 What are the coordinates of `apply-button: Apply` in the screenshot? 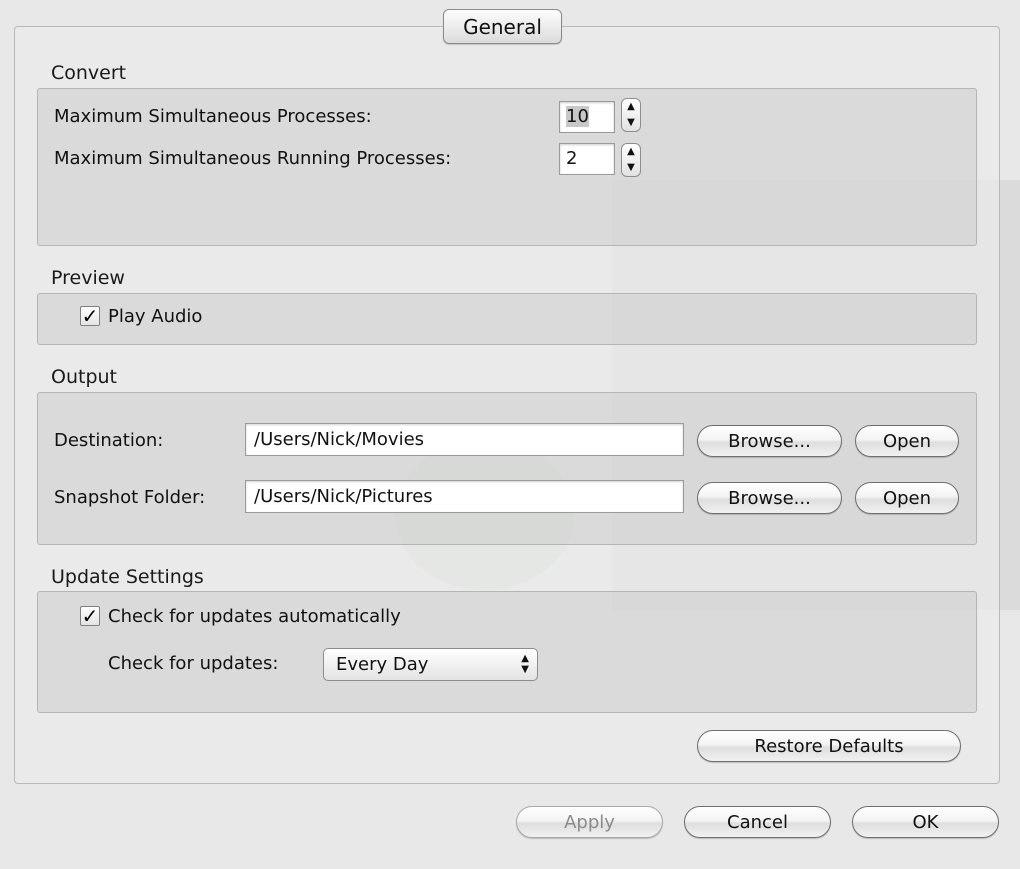 It's located at (589, 822).